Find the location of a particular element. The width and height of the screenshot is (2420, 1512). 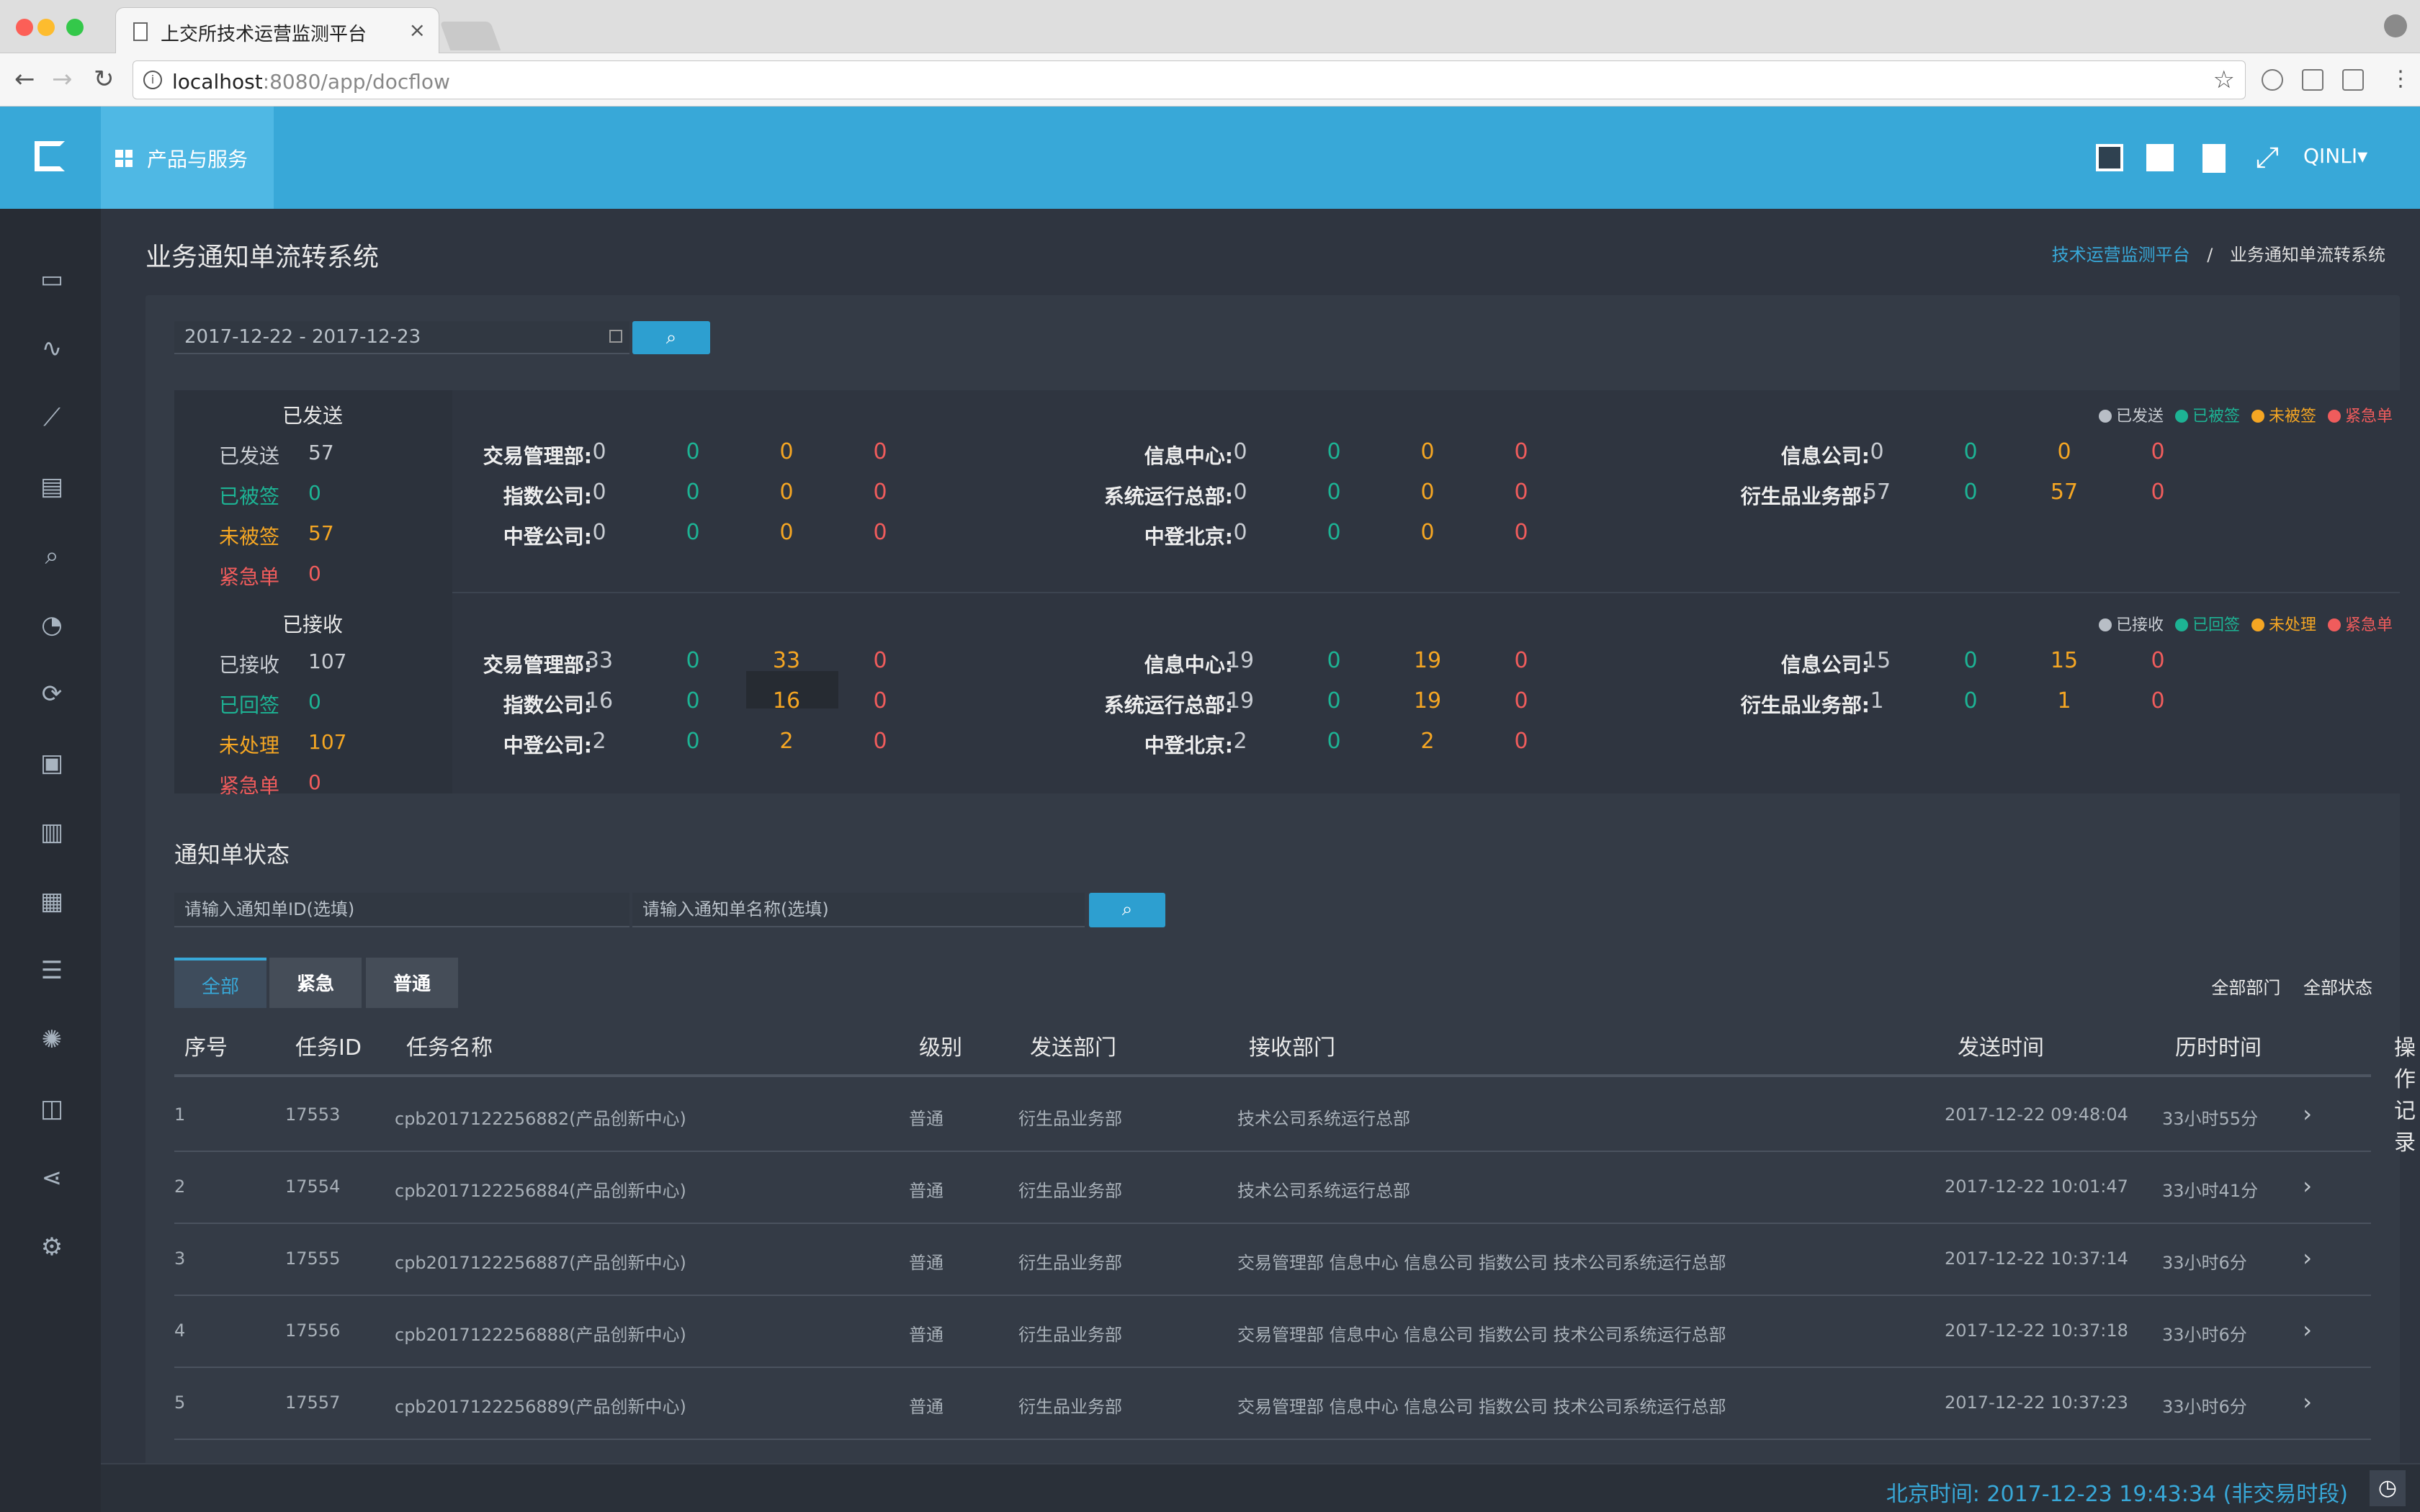

light-theme-icon is located at coordinates (2160, 157).